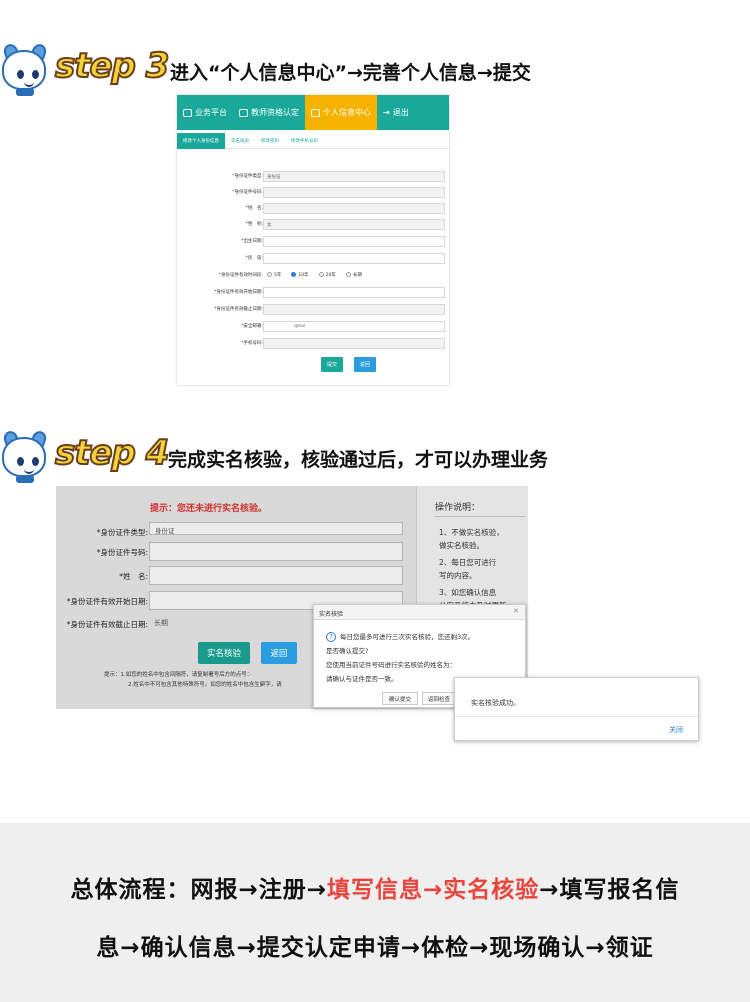  What do you see at coordinates (274, 275) in the screenshot?
I see `radio-5y: 5年` at bounding box center [274, 275].